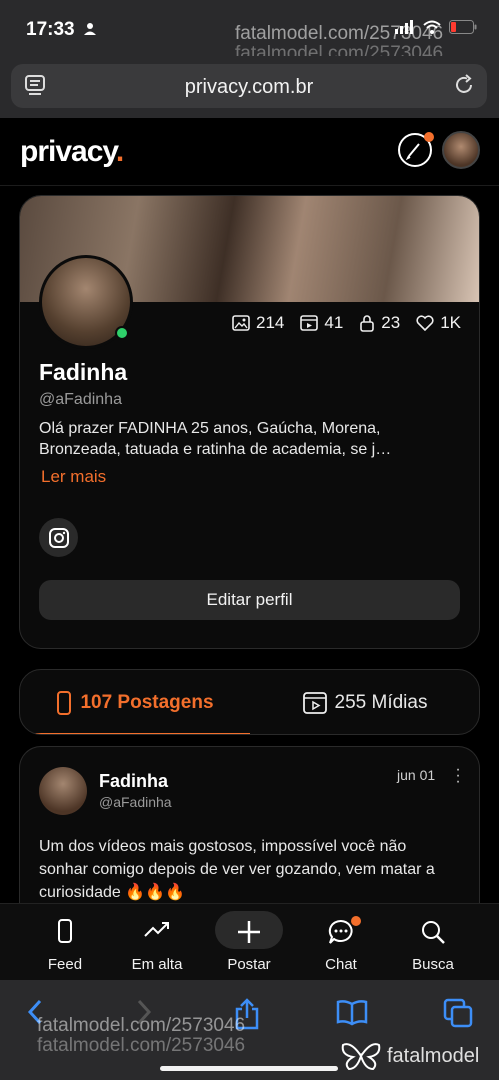 The width and height of the screenshot is (499, 1080). I want to click on read-more-link: Ler mais, so click(73, 477).